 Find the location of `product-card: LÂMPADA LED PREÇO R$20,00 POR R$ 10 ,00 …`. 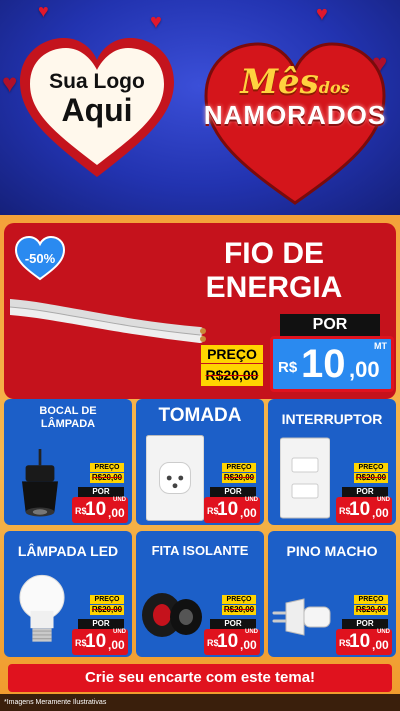

product-card: LÂMPADA LED PREÇO R$20,00 POR R$ 10 ,00 … is located at coordinates (68, 594).